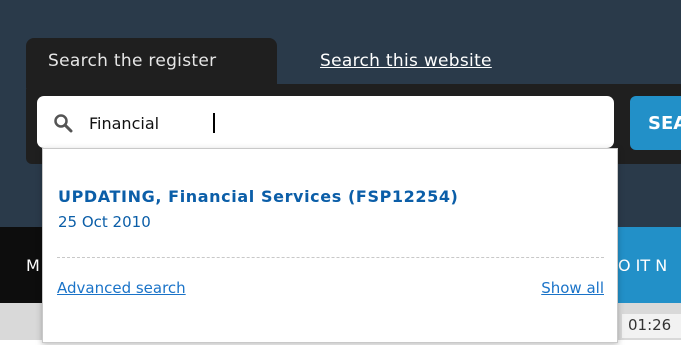 Image resolution: width=681 pixels, height=345 pixels. What do you see at coordinates (651, 326) in the screenshot?
I see `time-display: 01:26` at bounding box center [651, 326].